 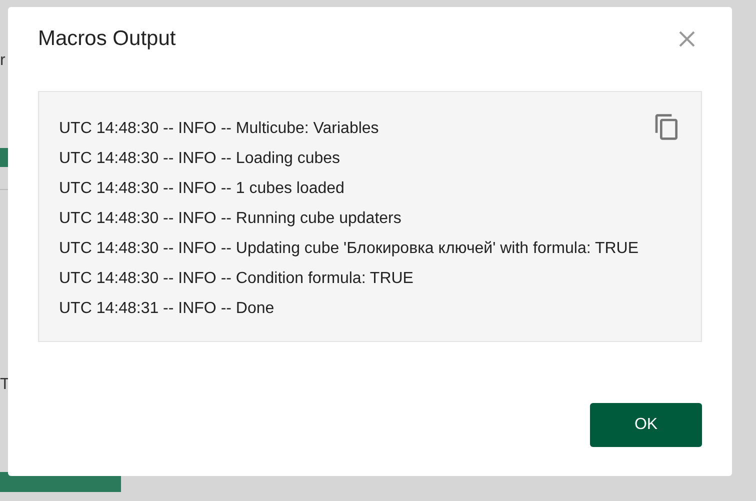 I want to click on log-line: UTC 14:48:30 -- INFO -- Multicube: Variables, so click(x=219, y=129).